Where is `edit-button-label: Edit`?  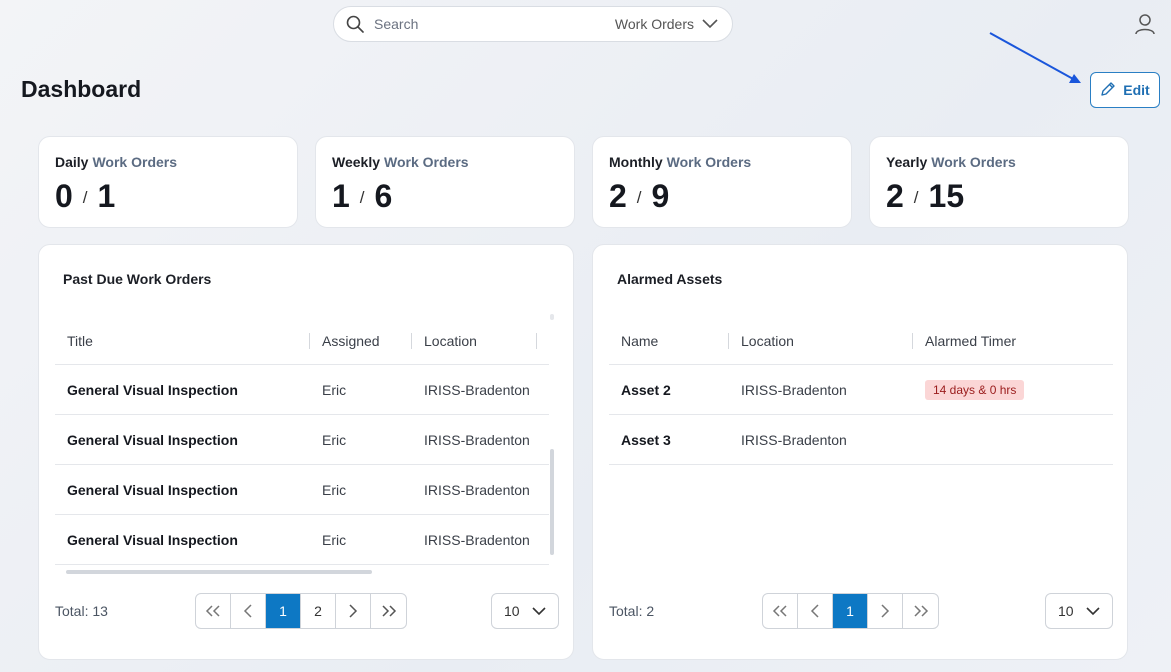 edit-button-label: Edit is located at coordinates (1136, 90).